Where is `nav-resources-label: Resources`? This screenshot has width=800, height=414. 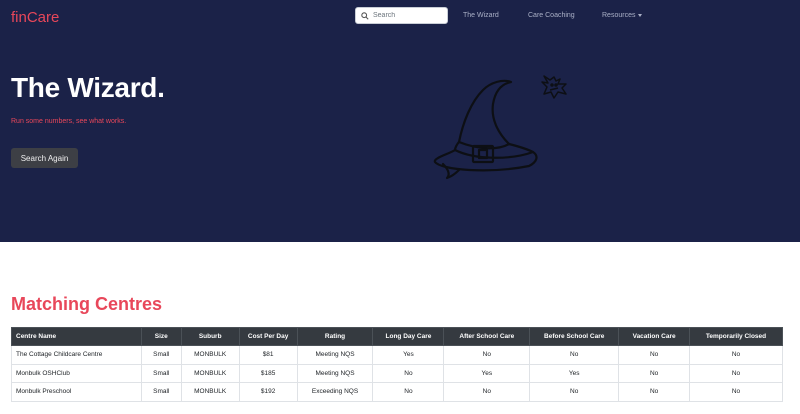
nav-resources-label: Resources is located at coordinates (619, 15).